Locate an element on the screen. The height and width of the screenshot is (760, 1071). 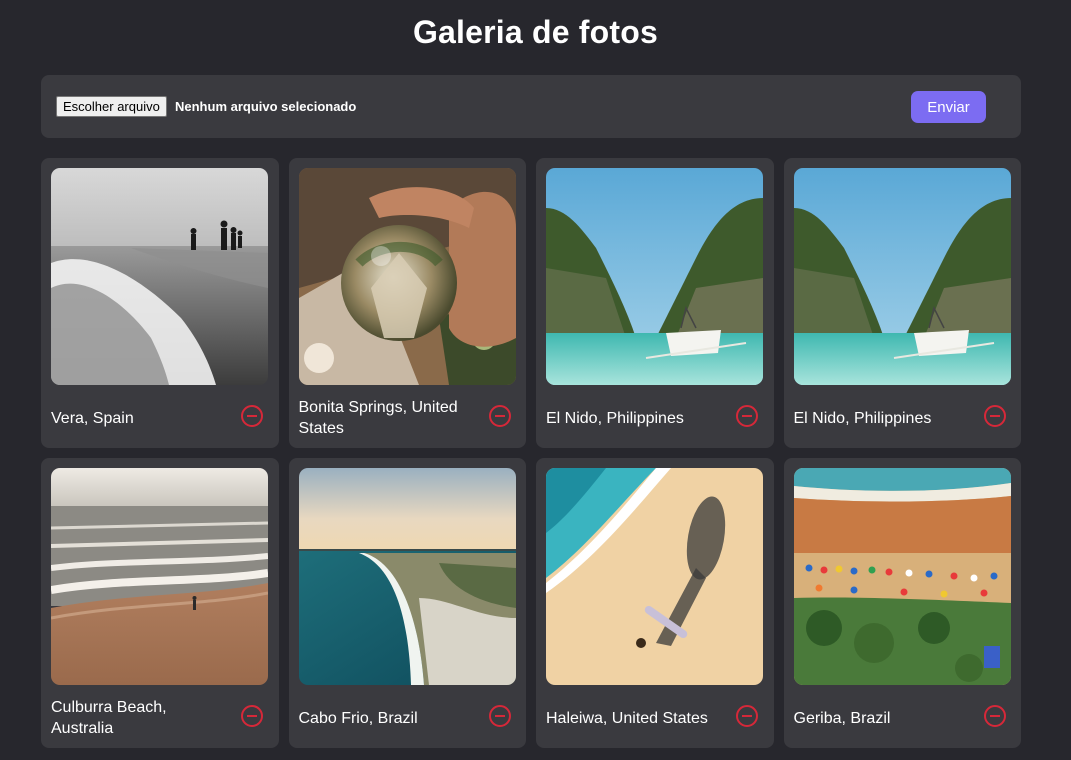
photo-card: Geriba, Brazil is located at coordinates (902, 603).